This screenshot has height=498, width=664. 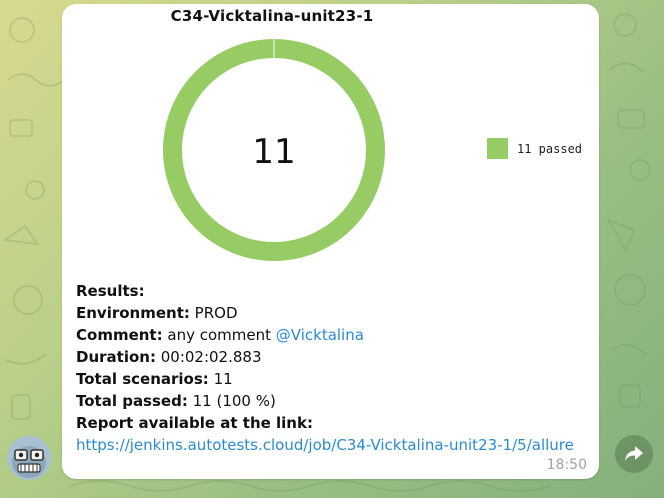 What do you see at coordinates (566, 465) in the screenshot?
I see `message-time: 18:50` at bounding box center [566, 465].